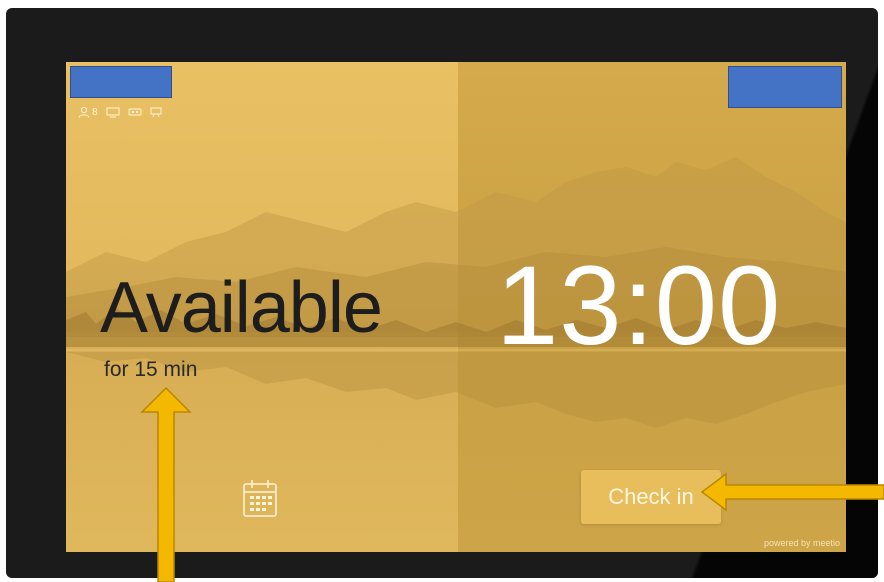 The image size is (884, 582). I want to click on availability-duration: for 15 min, so click(151, 369).